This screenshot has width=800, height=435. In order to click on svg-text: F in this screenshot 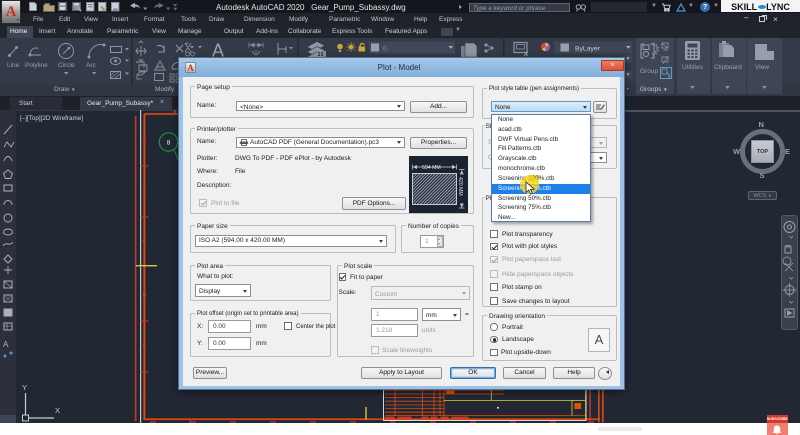, I will do `click(144, 399)`.